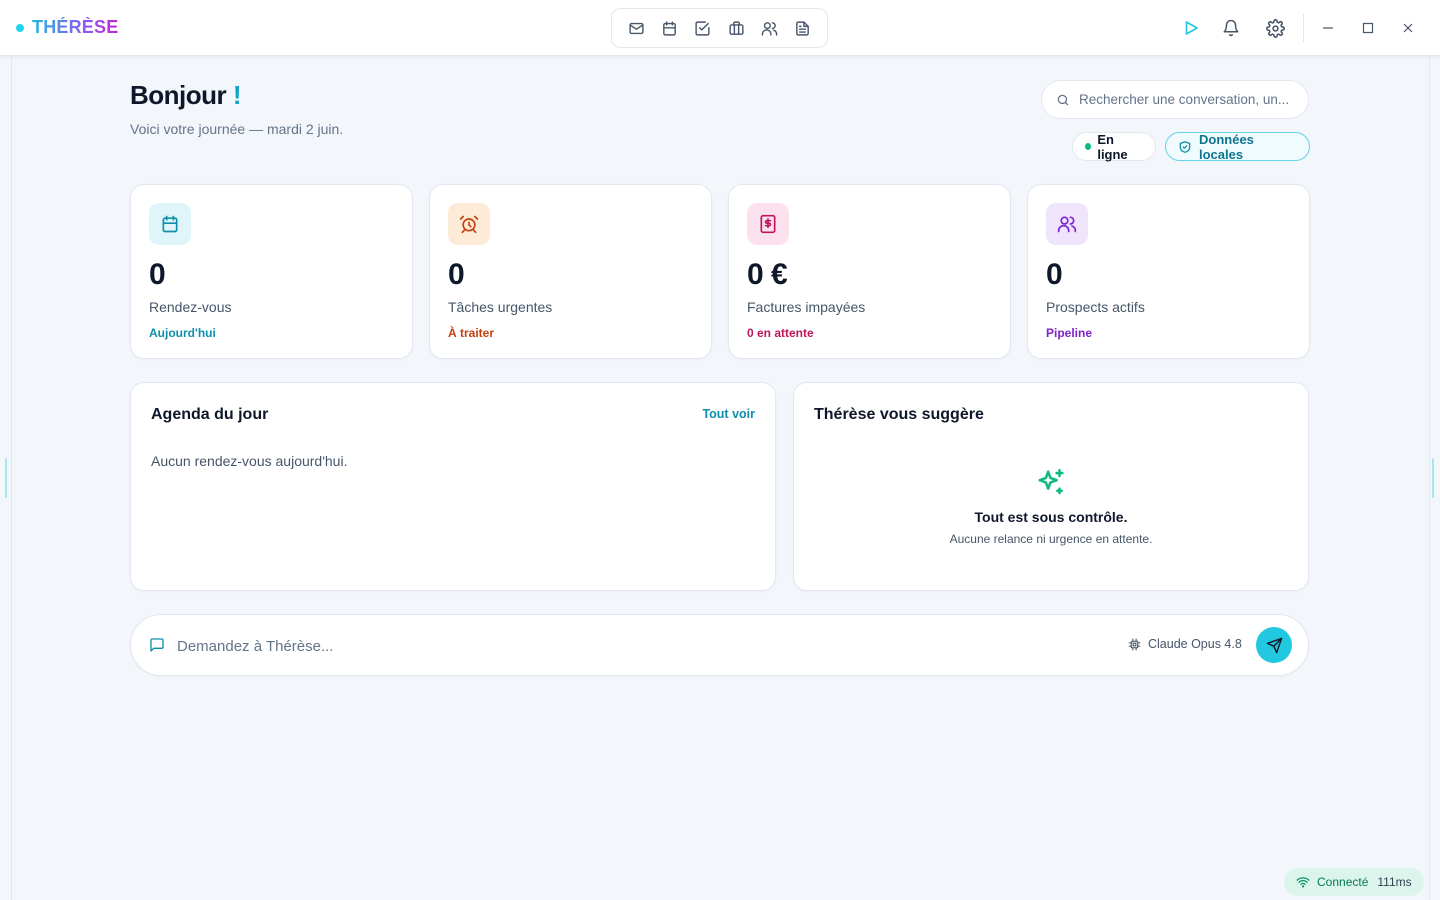 The height and width of the screenshot is (900, 1440). I want to click on left-resize-handle, so click(6, 478).